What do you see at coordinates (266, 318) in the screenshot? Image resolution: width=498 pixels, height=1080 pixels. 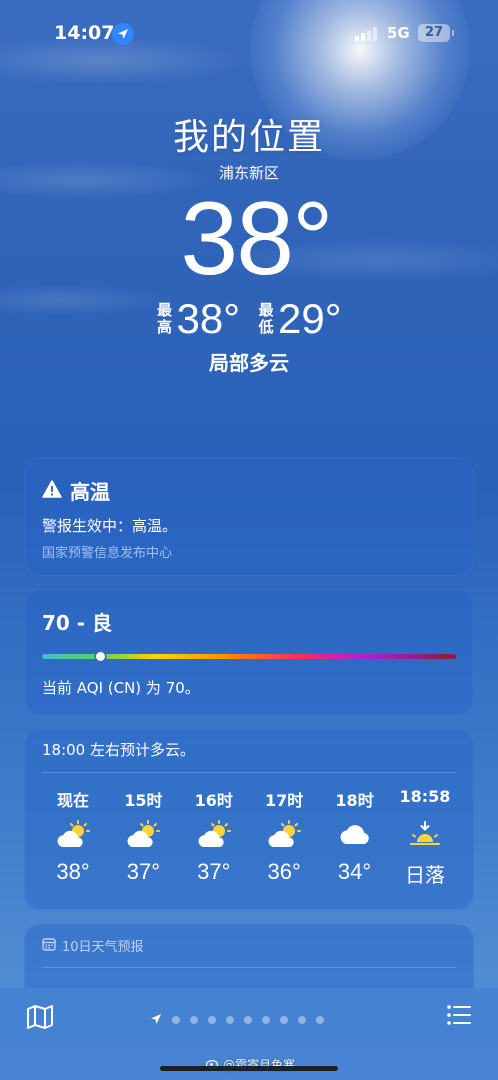 I see `low-label: 最低` at bounding box center [266, 318].